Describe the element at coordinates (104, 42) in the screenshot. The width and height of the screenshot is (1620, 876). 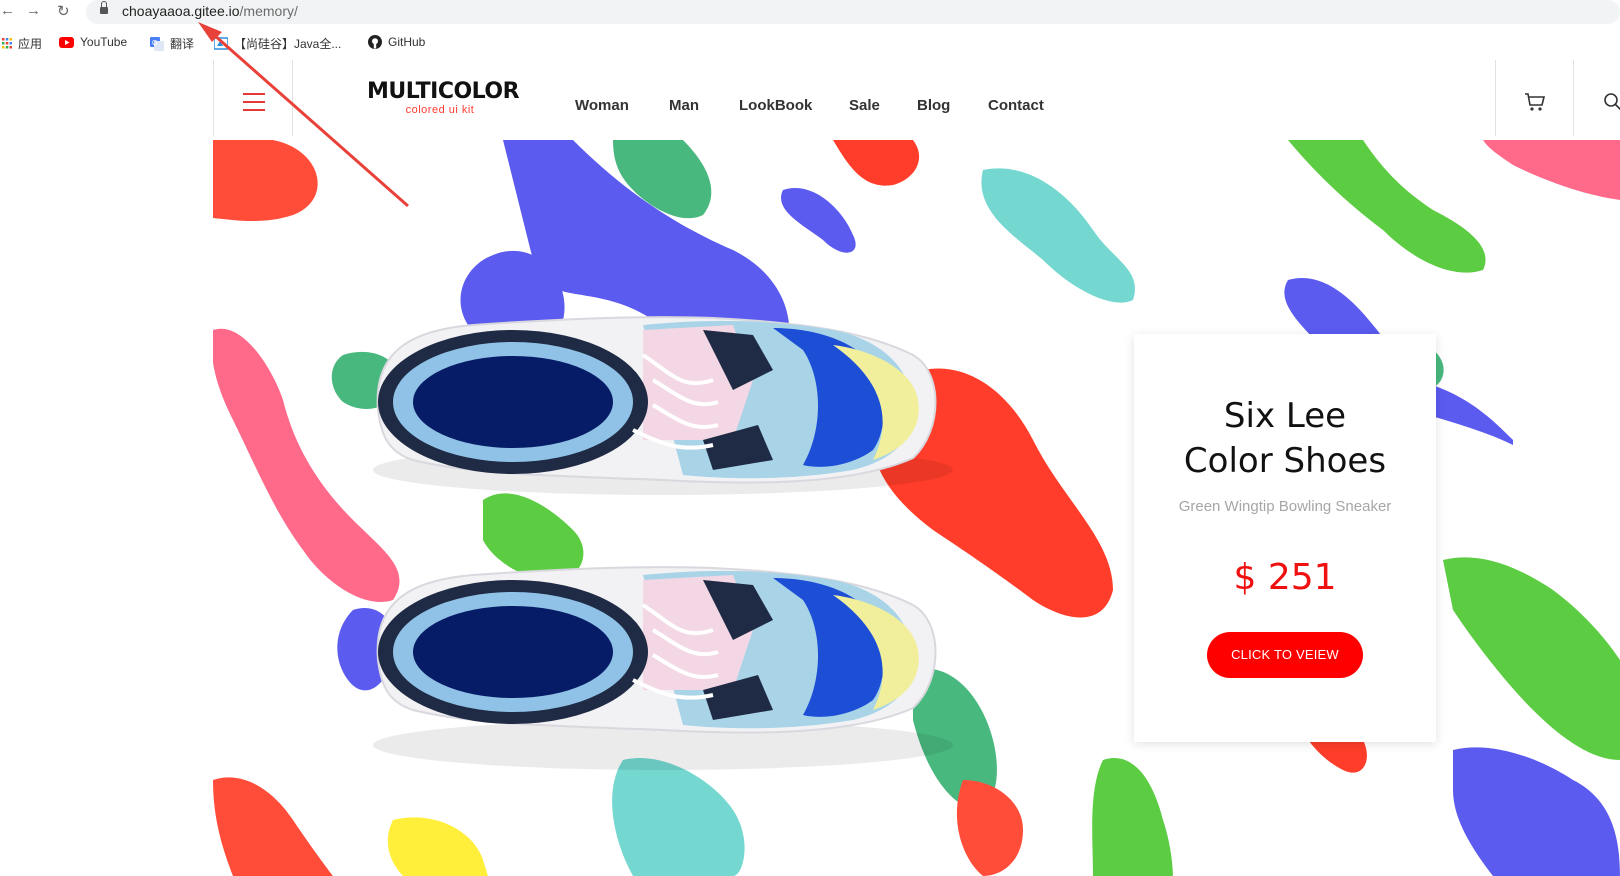
I see `bookmark-label: YouTube` at that location.